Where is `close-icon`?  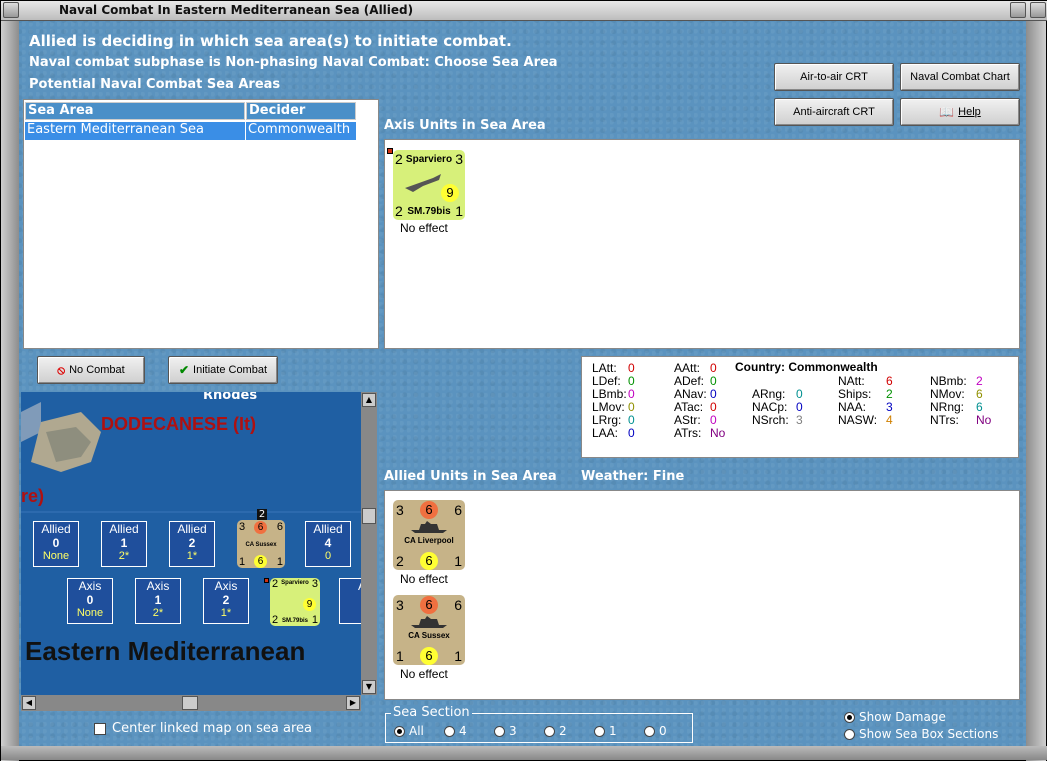 close-icon is located at coordinates (1038, 10).